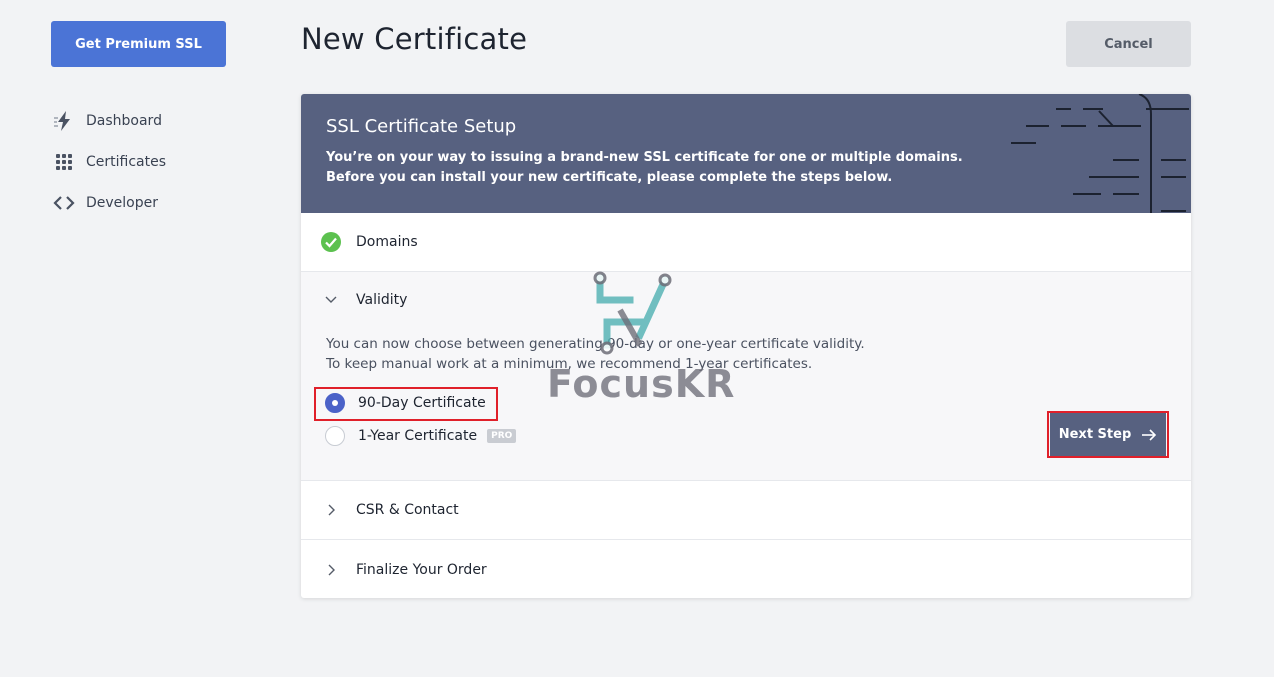  I want to click on step-finalize-order: Finalize Your Order, so click(746, 569).